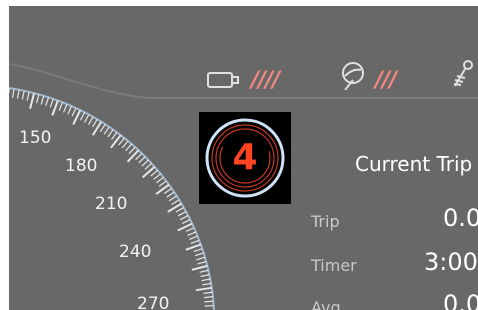 Image resolution: width=478 pixels, height=310 pixels. What do you see at coordinates (153, 302) in the screenshot?
I see `speed-label-270: 270` at bounding box center [153, 302].